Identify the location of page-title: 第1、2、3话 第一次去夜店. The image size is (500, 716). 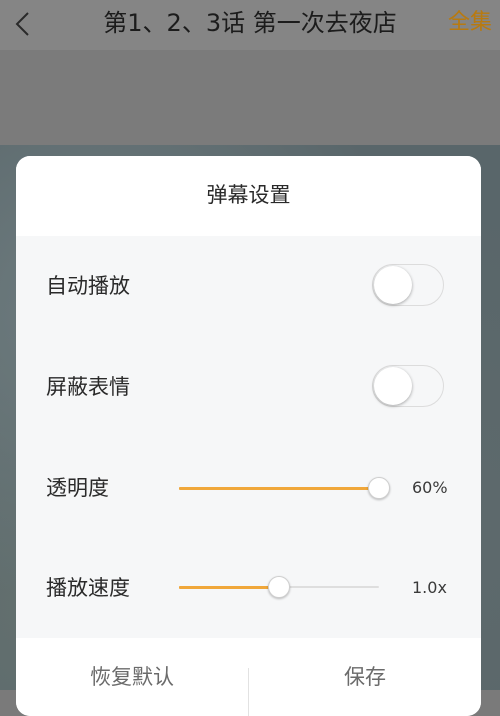
(250, 23).